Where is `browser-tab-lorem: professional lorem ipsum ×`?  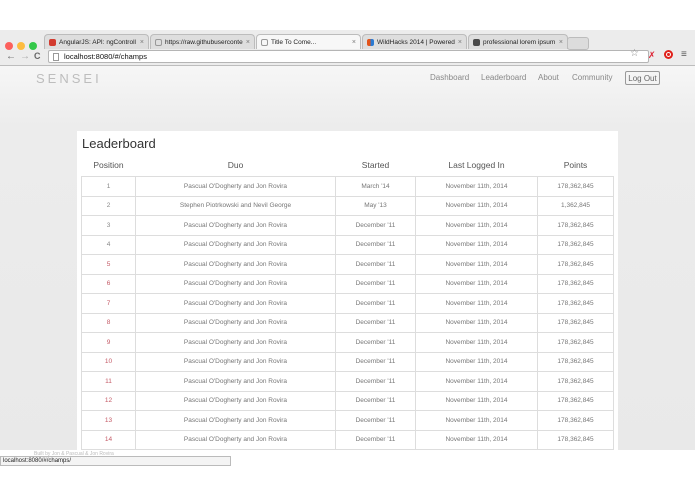
browser-tab-lorem: professional lorem ipsum × is located at coordinates (518, 41).